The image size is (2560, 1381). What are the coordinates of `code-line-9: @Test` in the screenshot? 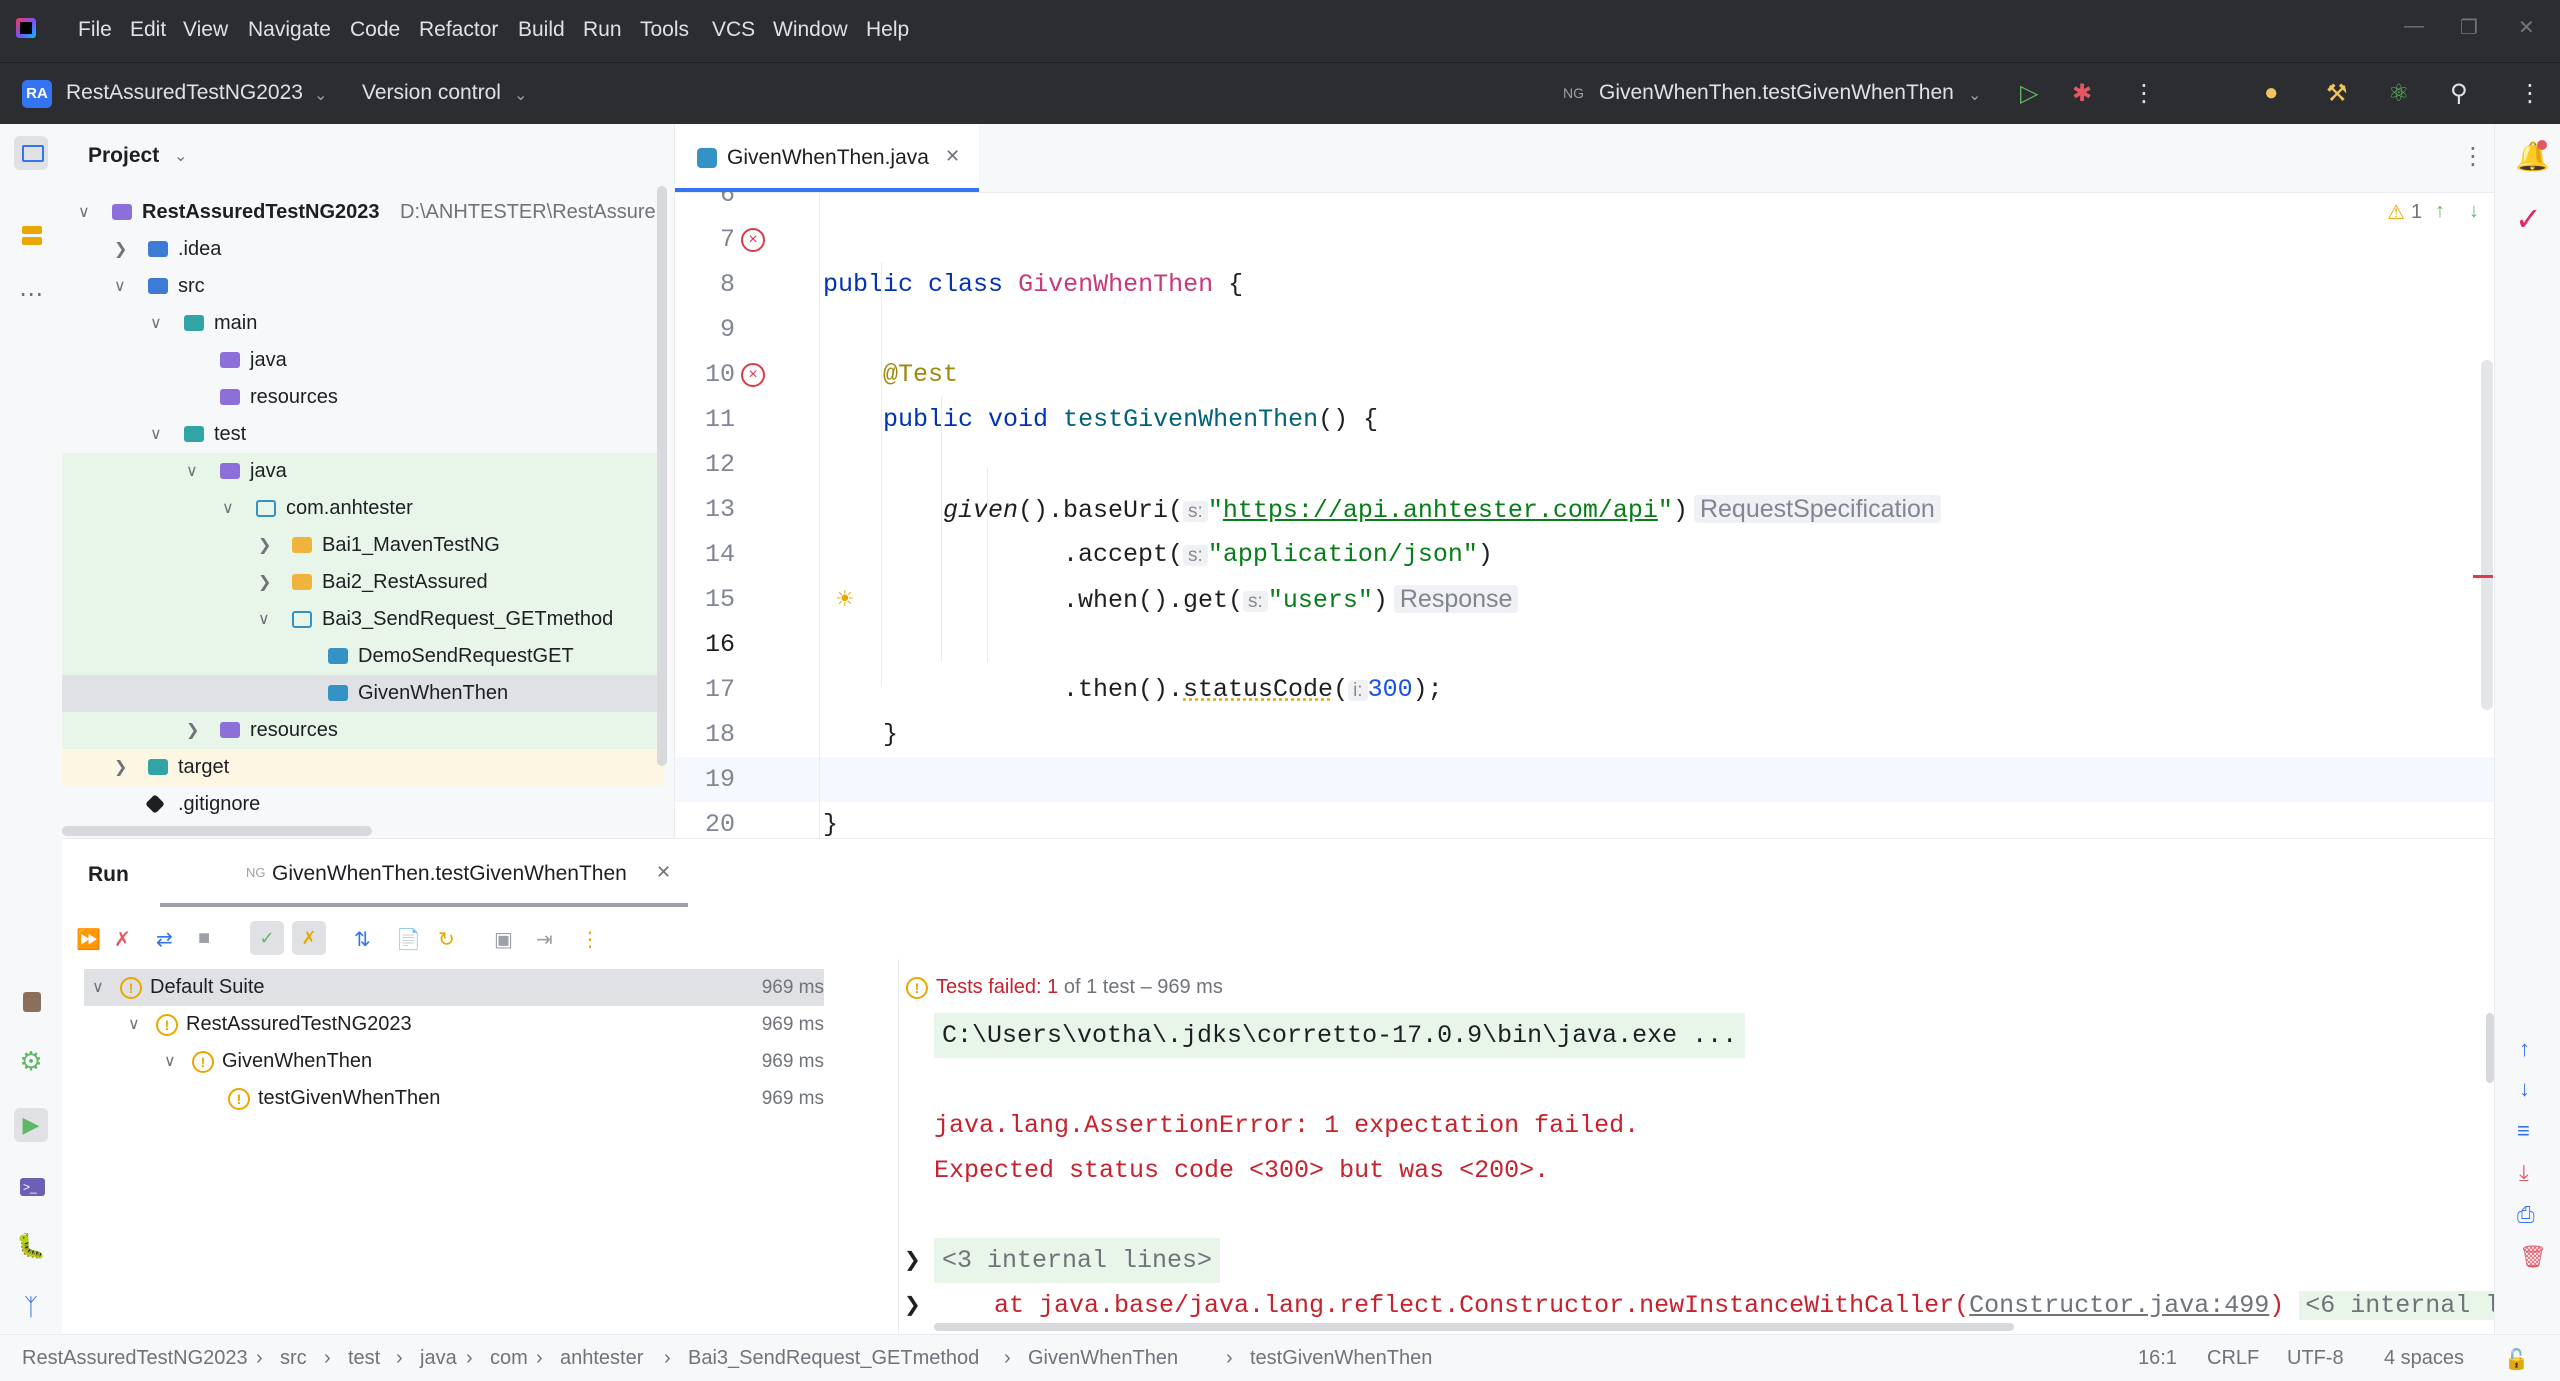 It's located at (1585, 348).